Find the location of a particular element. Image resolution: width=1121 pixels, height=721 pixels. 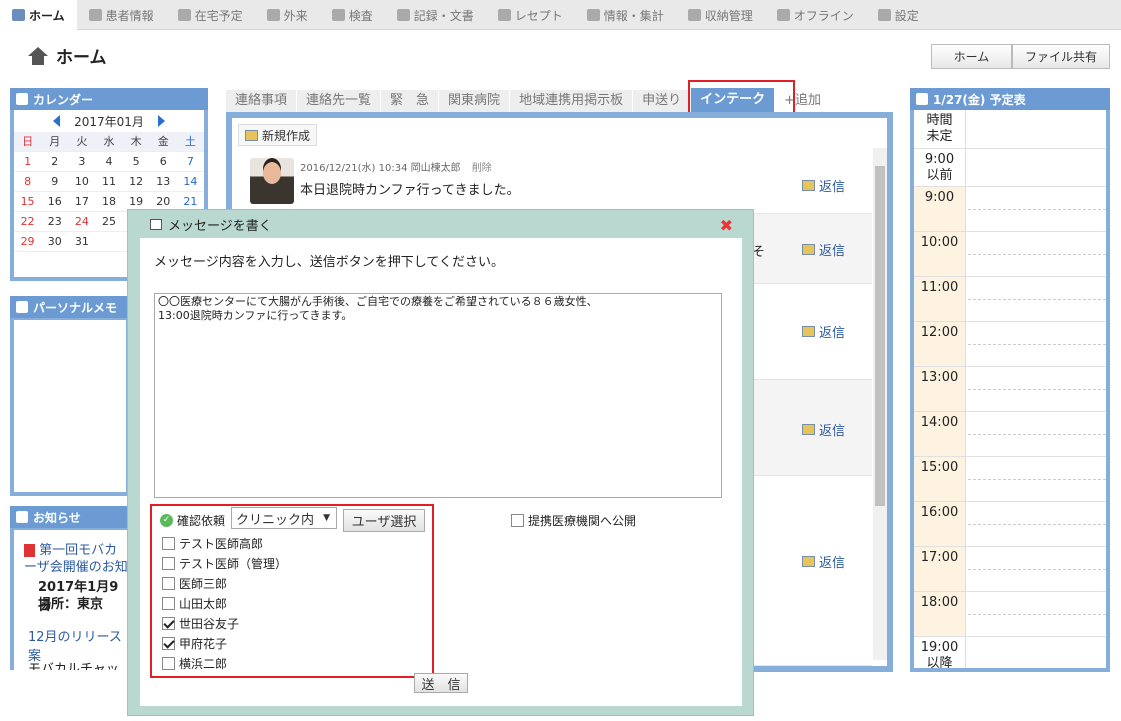

user-select-button: ユーザ選択 is located at coordinates (384, 520).